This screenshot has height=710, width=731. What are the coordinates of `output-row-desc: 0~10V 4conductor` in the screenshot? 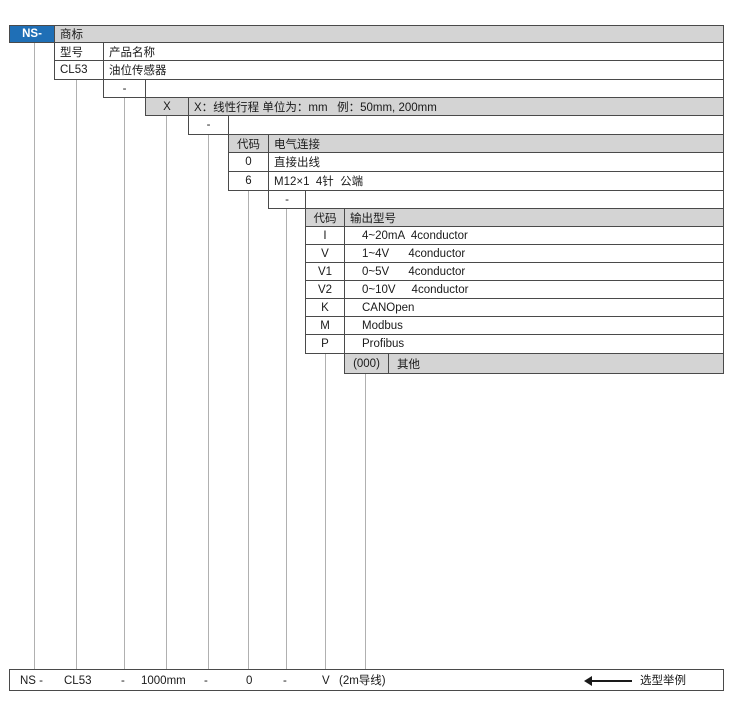 It's located at (415, 289).